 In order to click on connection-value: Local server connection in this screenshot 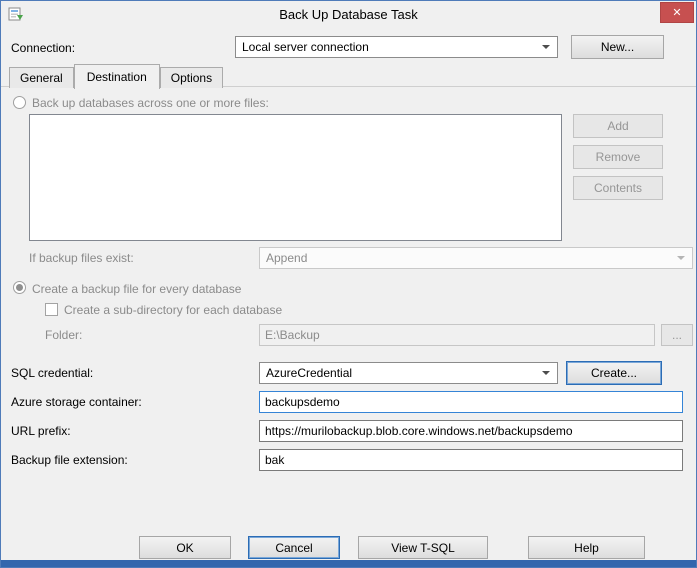, I will do `click(305, 47)`.